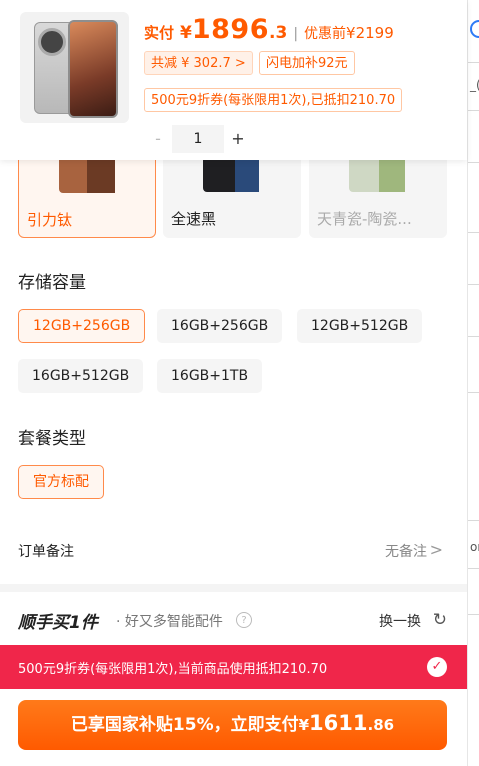 This screenshot has width=479, height=766. What do you see at coordinates (338, 723) in the screenshot?
I see `pay-button-amount: 1611` at bounding box center [338, 723].